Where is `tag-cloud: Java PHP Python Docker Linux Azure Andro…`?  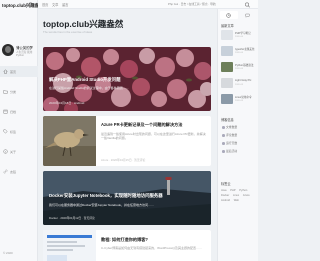
tag-cloud: Java PHP Python Docker Linux Azure Andro… is located at coordinates (239, 195).